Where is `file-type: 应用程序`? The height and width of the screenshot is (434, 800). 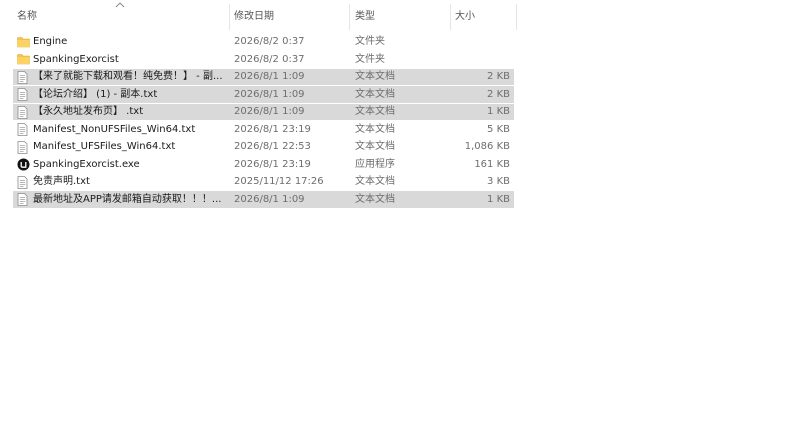
file-type: 应用程序 is located at coordinates (375, 164).